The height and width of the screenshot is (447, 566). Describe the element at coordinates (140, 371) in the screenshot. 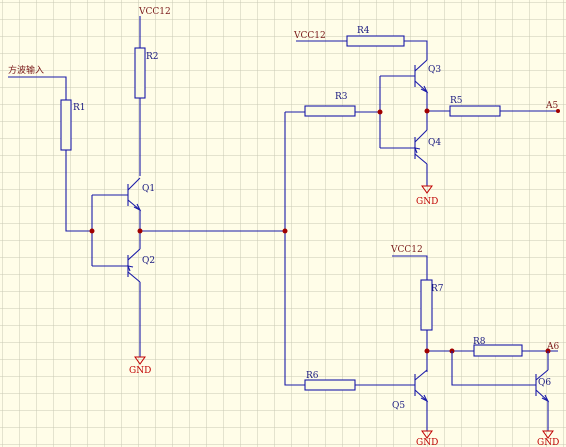

I see `gnd-q2-label: GND` at that location.